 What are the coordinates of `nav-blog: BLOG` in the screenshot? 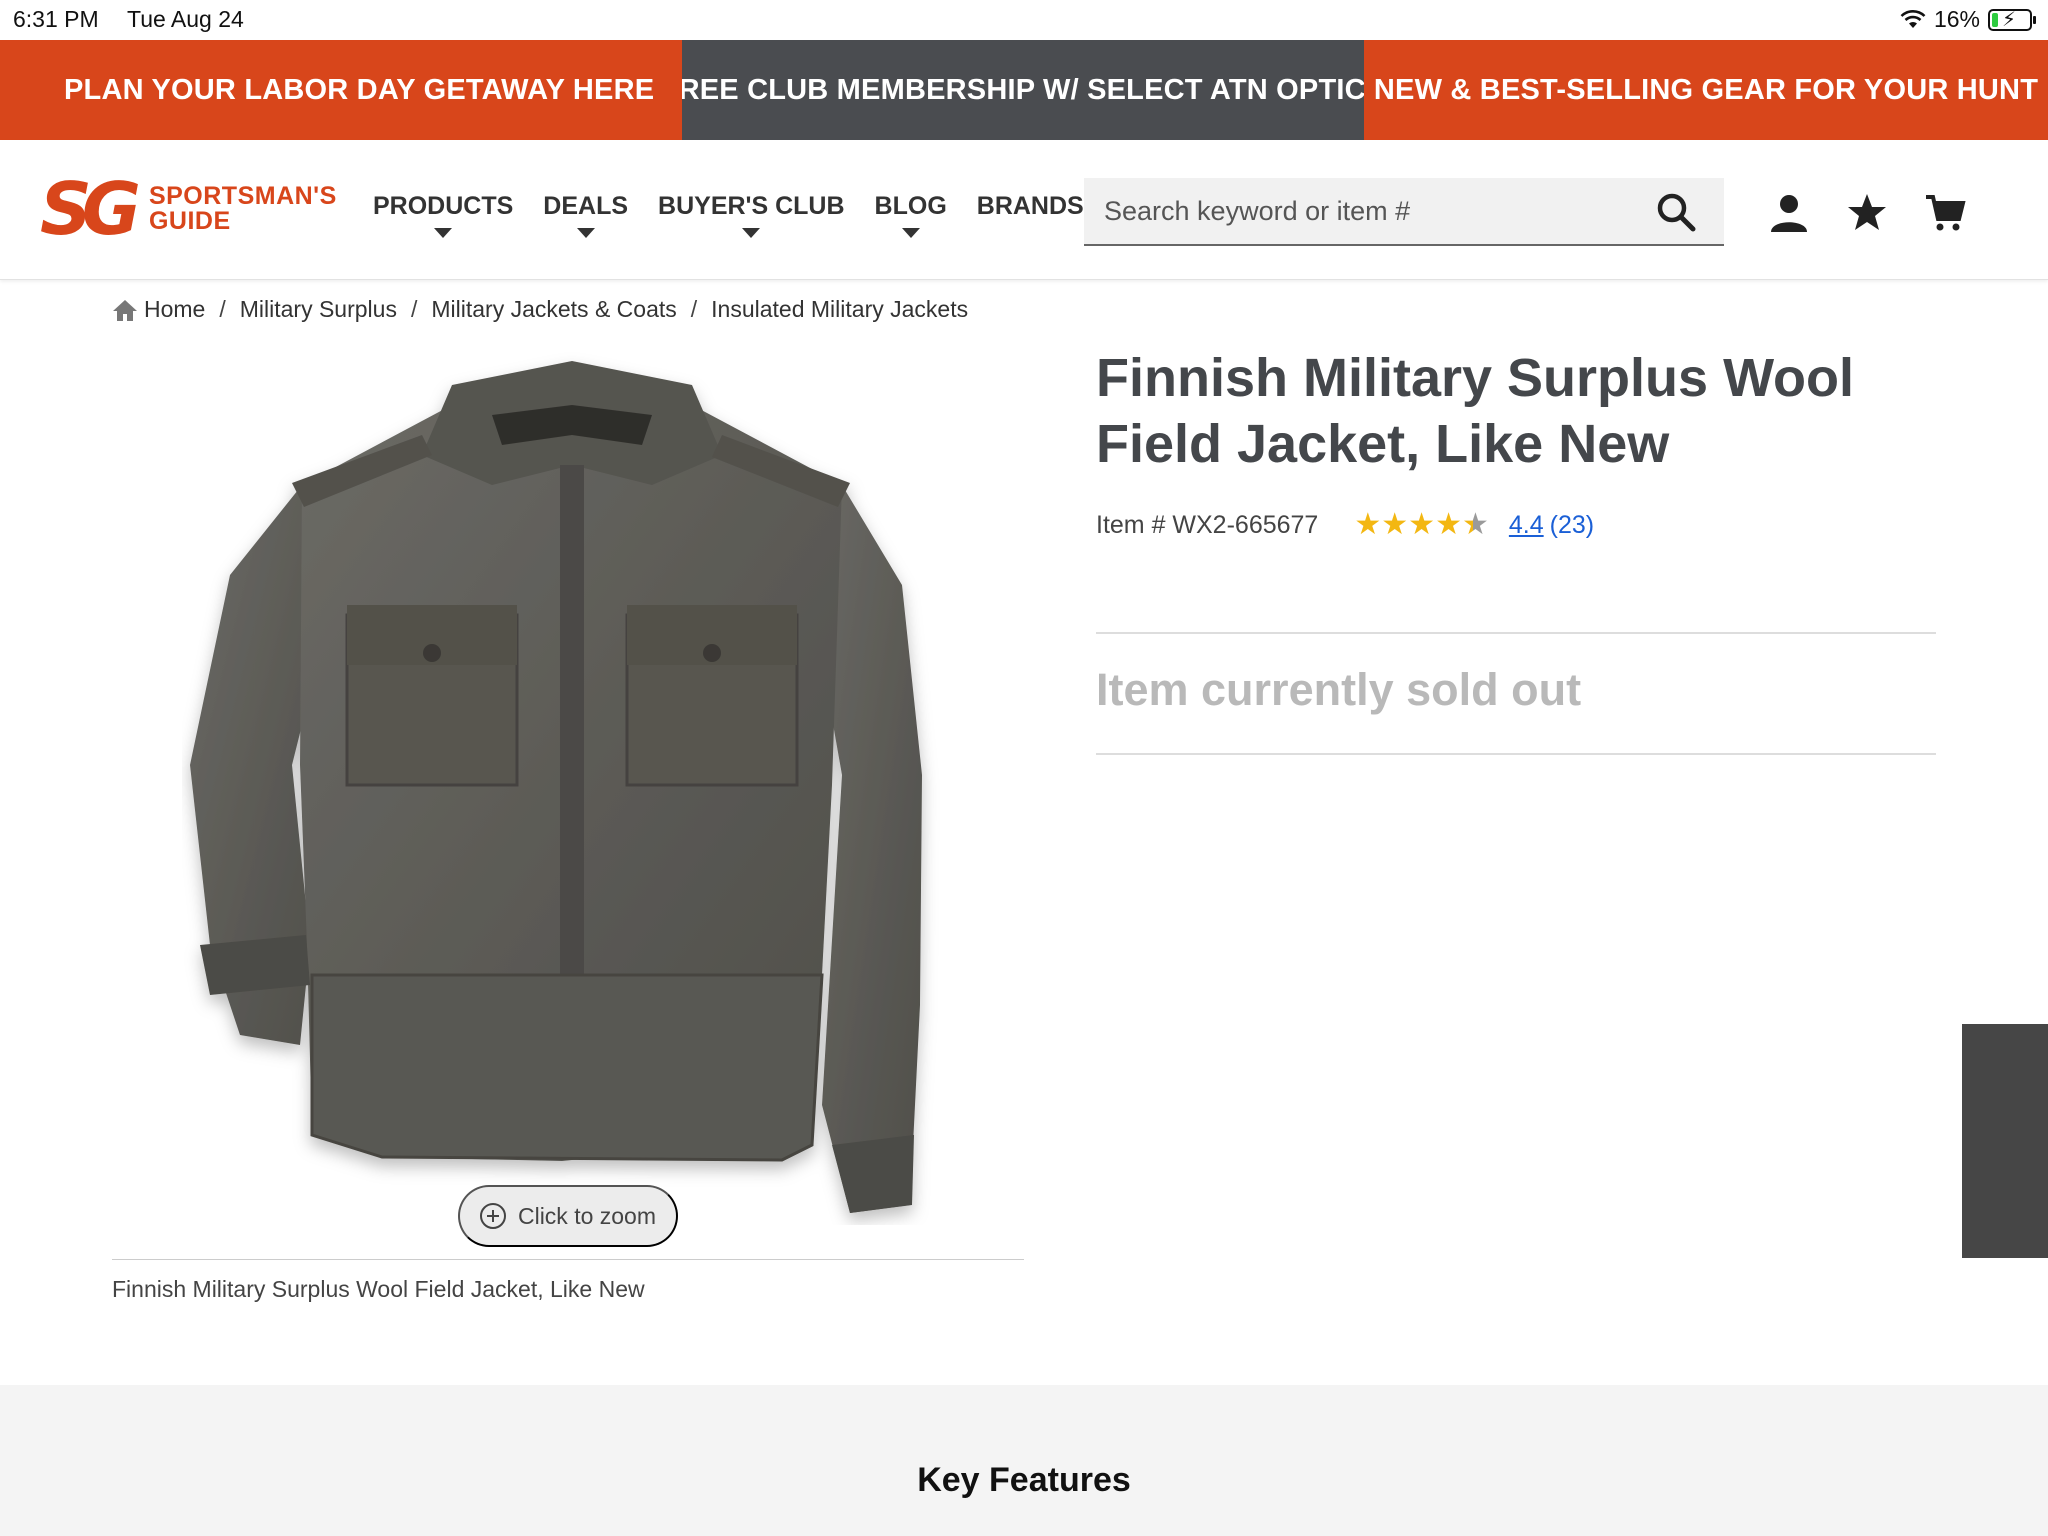 It's located at (910, 215).